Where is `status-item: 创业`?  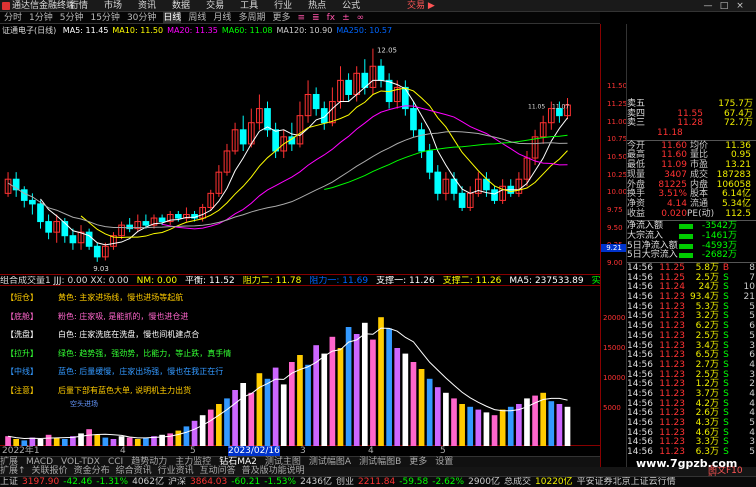
status-item: 创业 is located at coordinates (345, 481).